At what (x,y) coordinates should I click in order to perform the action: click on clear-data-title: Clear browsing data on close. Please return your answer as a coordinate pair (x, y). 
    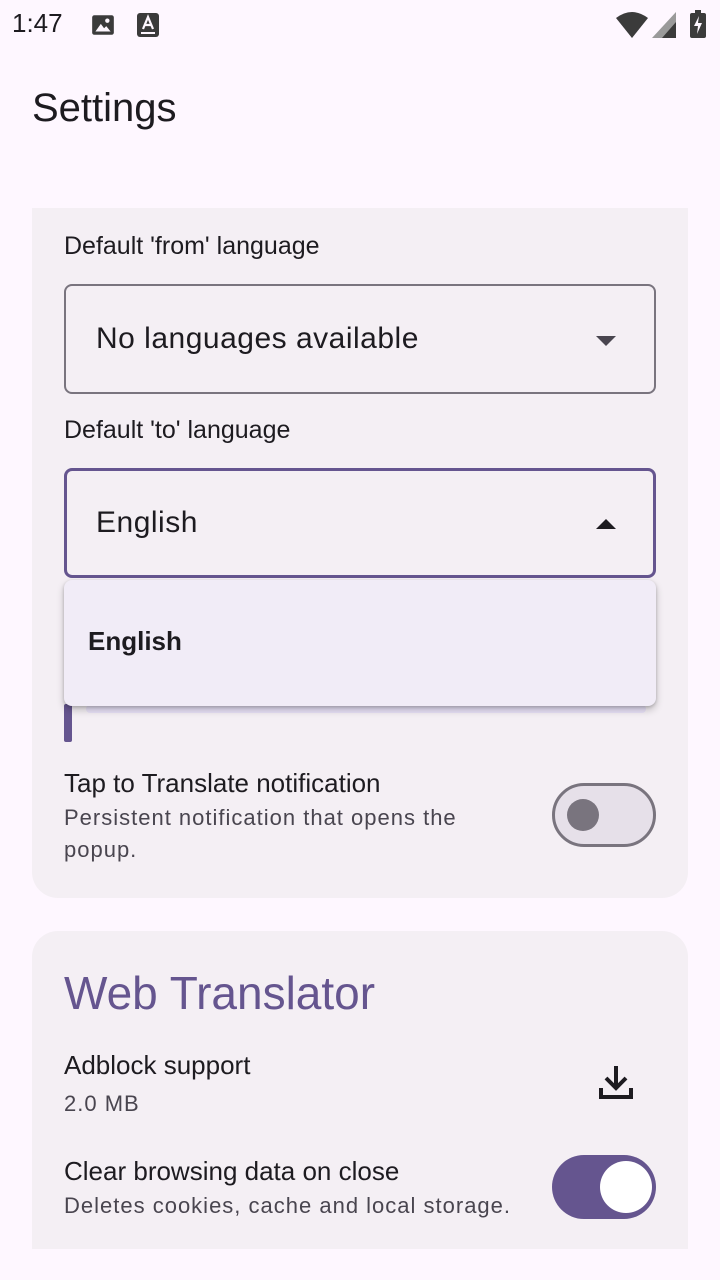
    Looking at the image, I should click on (232, 1171).